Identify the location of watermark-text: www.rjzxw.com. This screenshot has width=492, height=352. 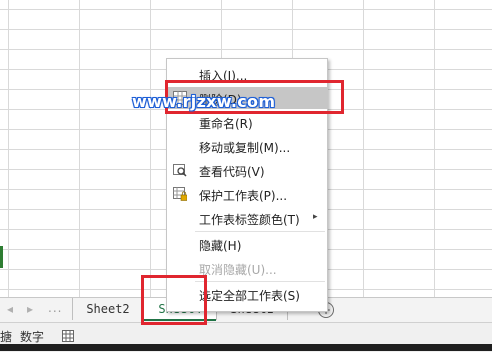
(204, 101).